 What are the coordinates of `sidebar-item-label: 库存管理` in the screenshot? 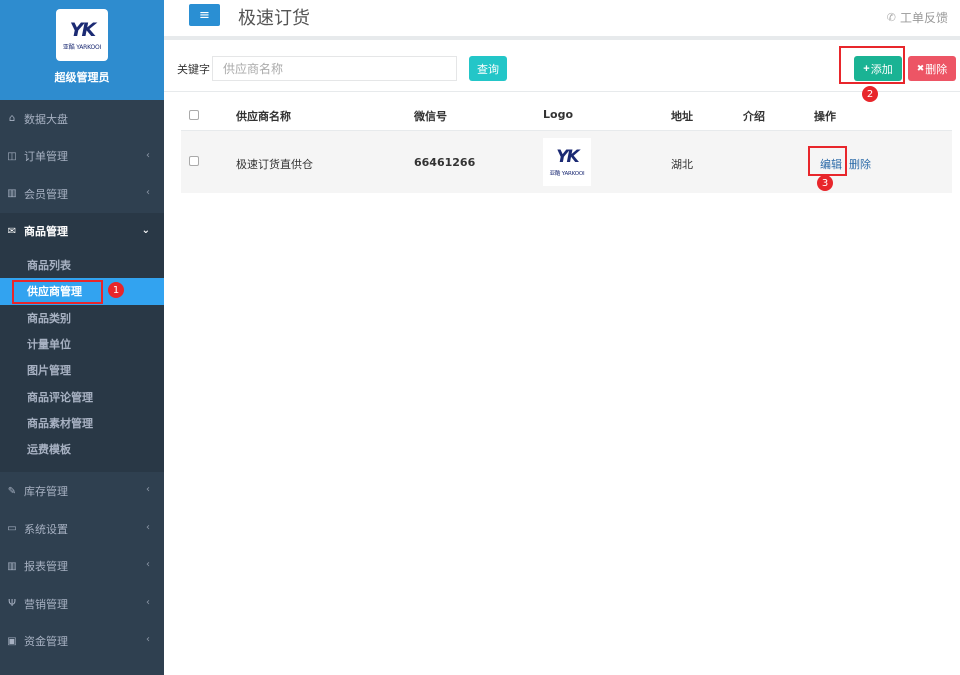 It's located at (46, 492).